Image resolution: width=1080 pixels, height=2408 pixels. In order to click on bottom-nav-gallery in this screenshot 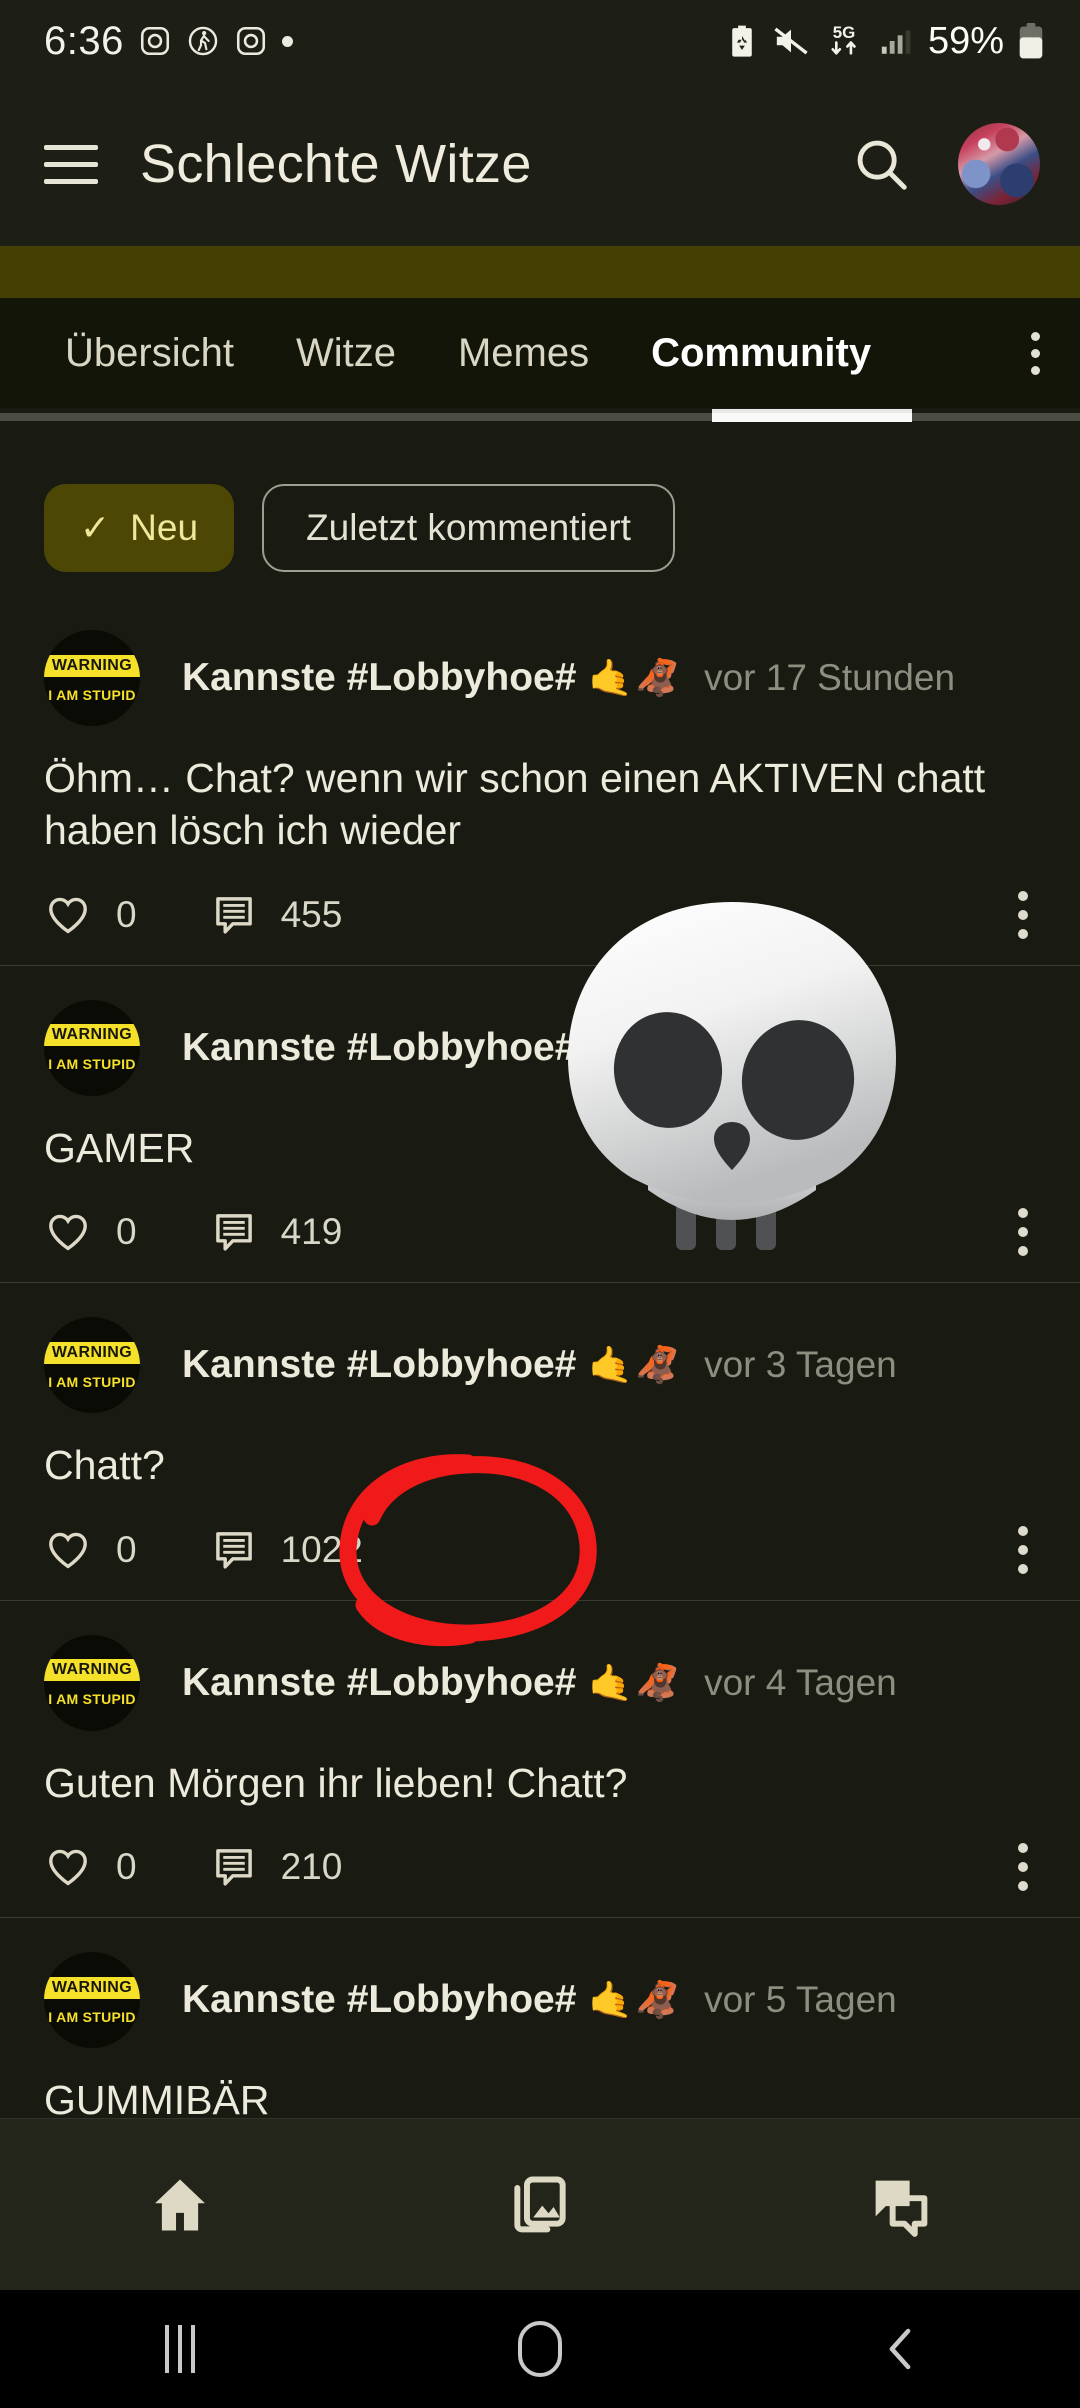, I will do `click(540, 2205)`.